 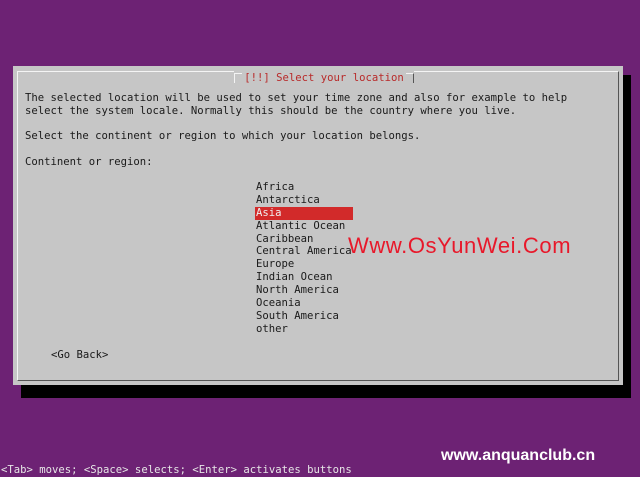 What do you see at coordinates (409, 78) in the screenshot?
I see `title-edge-right` at bounding box center [409, 78].